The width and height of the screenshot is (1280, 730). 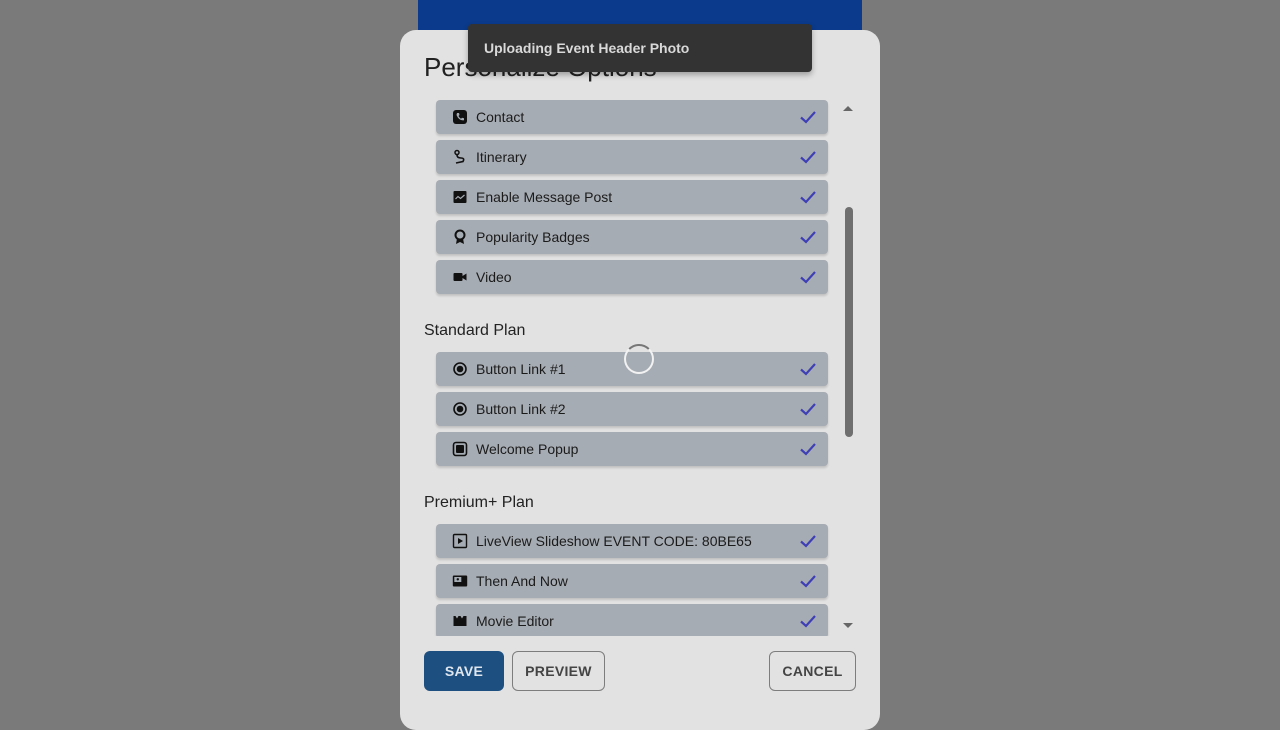 I want to click on standard-plan-heading: Standard Plan, so click(x=475, y=330).